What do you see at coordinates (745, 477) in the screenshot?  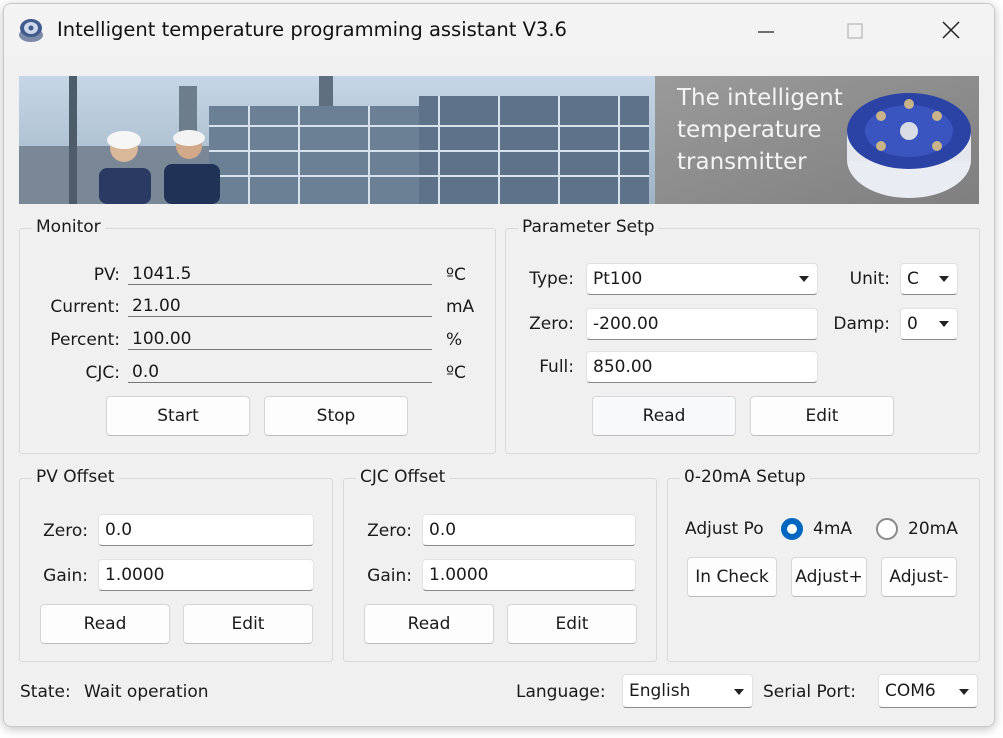 I see `ma-setup-title: 0-20mA Setup` at bounding box center [745, 477].